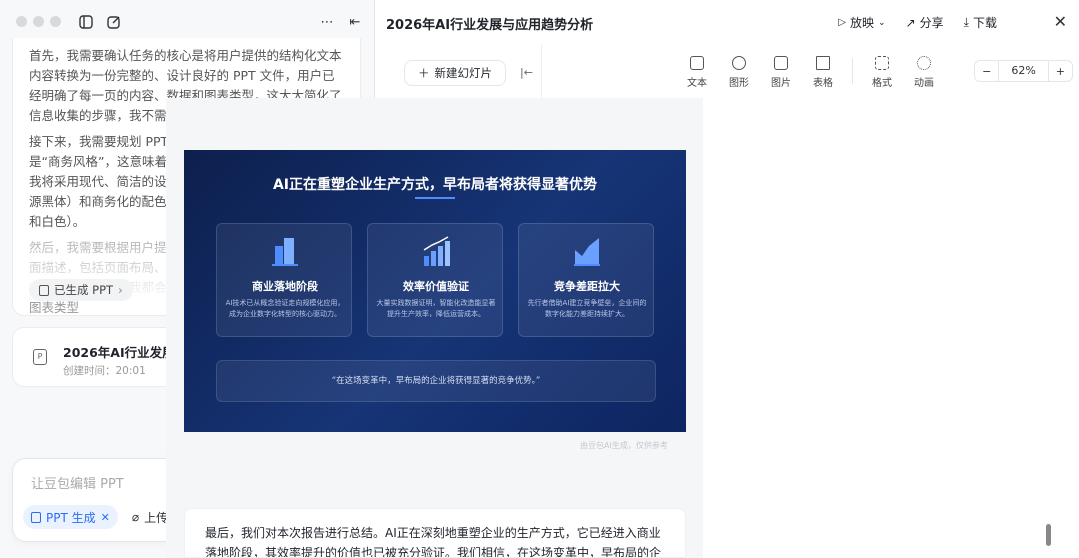 This screenshot has height=558, width=1079. I want to click on new-slide-button: ＋ 新建幻灯片, so click(455, 73).